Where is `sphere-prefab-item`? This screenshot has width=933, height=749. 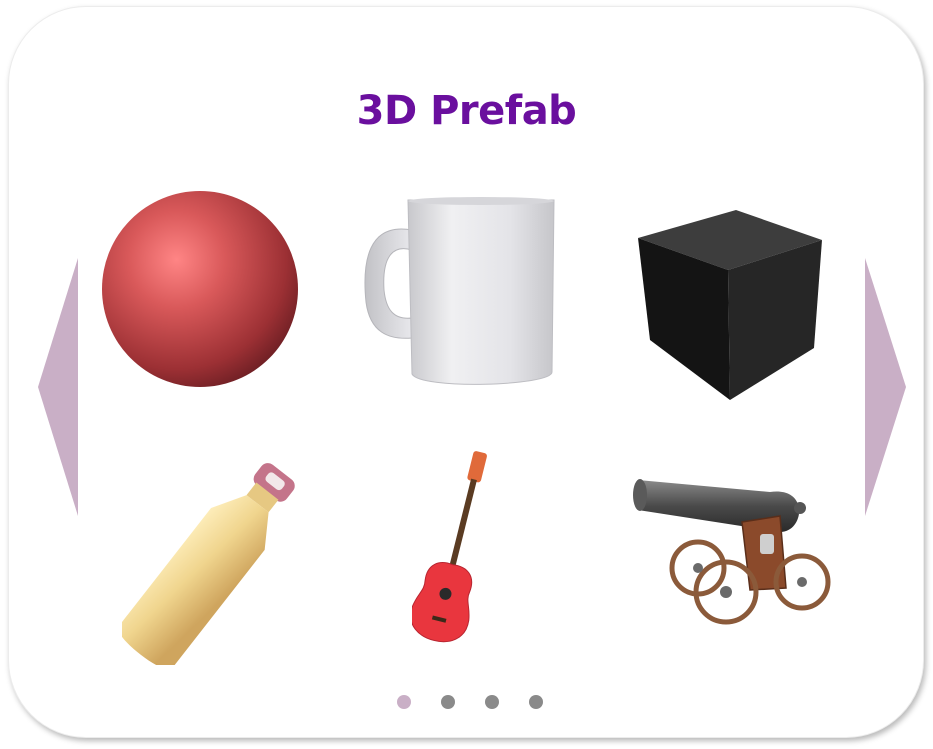 sphere-prefab-item is located at coordinates (200, 290).